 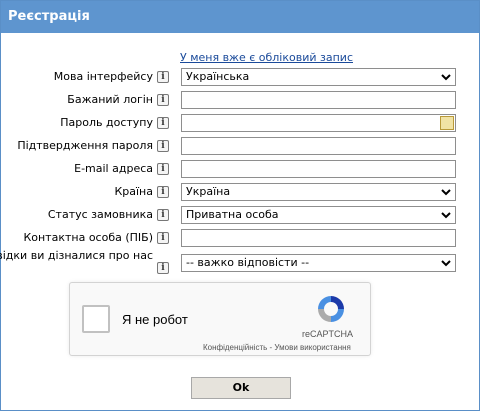 I want to click on language-select: Українська, so click(x=318, y=77).